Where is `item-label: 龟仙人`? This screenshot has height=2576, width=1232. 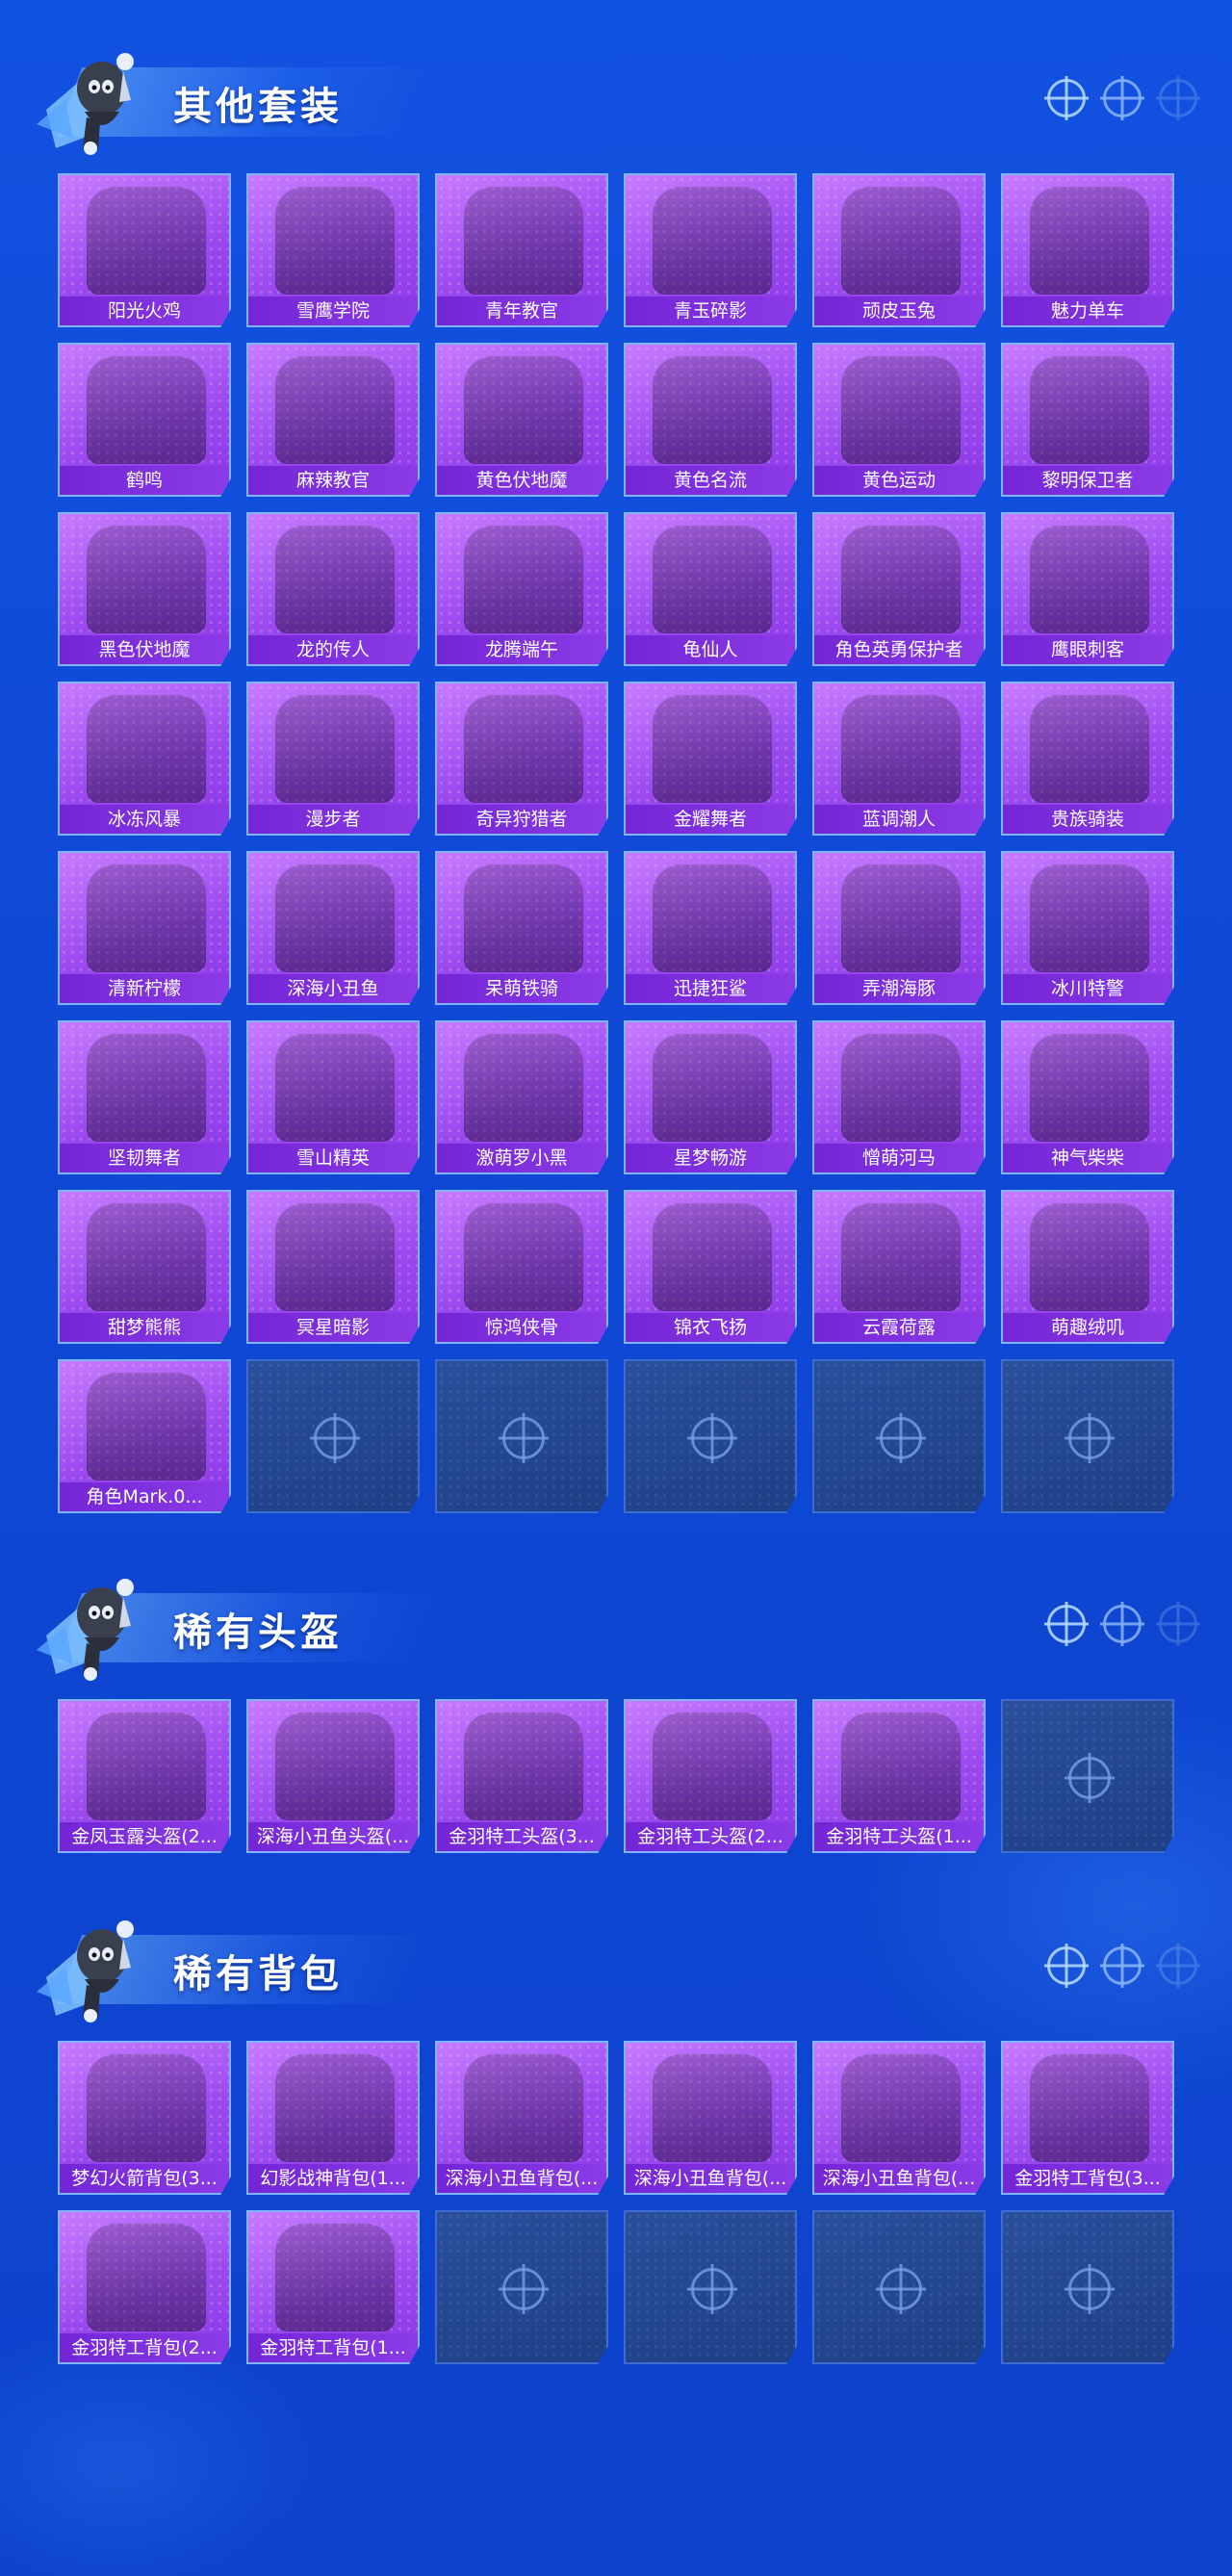 item-label: 龟仙人 is located at coordinates (710, 650).